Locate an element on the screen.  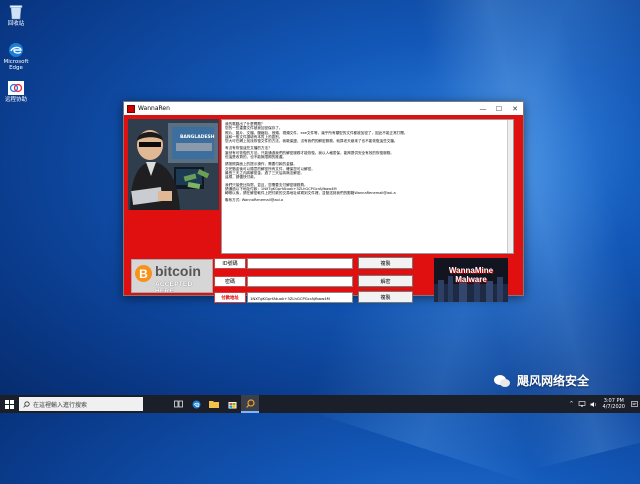
app-icon is located at coordinates (131, 108).